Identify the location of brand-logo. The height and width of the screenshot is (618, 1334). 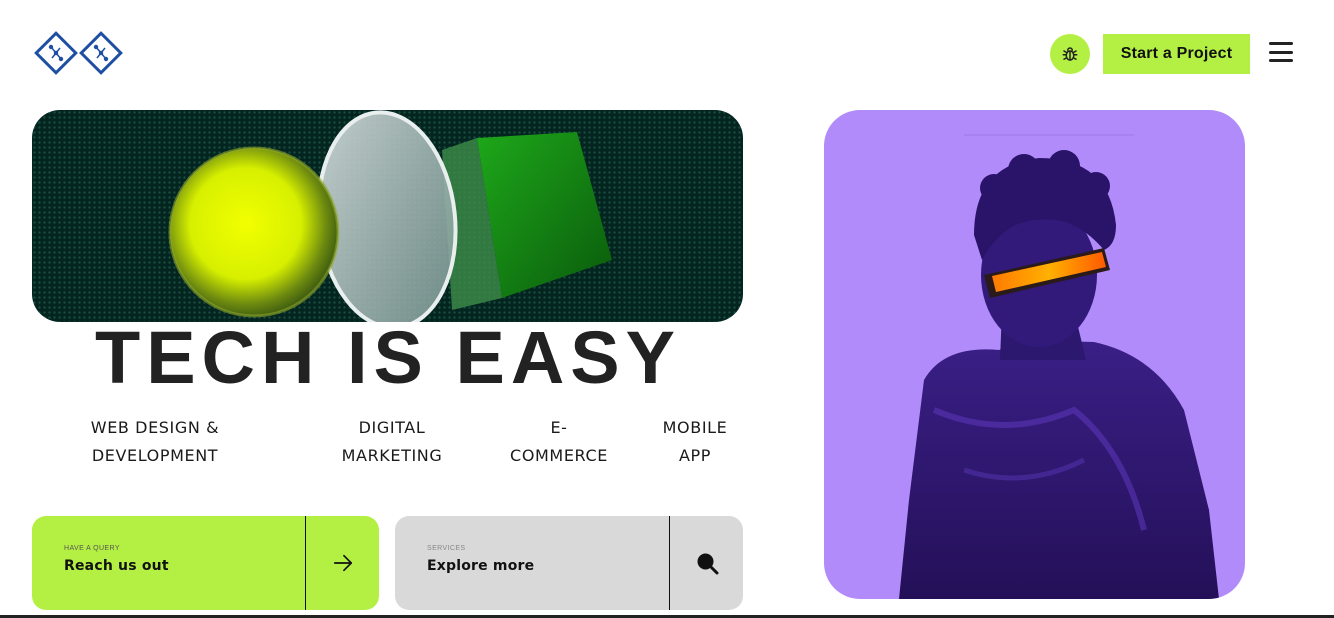
(79, 54).